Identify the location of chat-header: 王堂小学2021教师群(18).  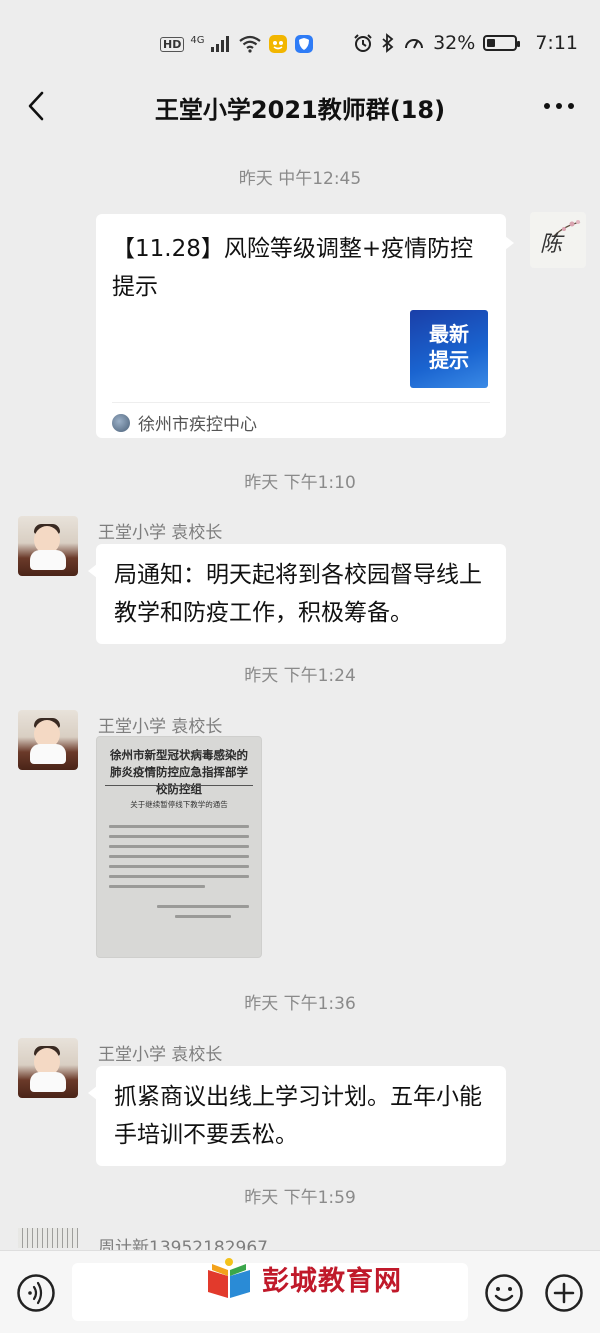
(300, 106).